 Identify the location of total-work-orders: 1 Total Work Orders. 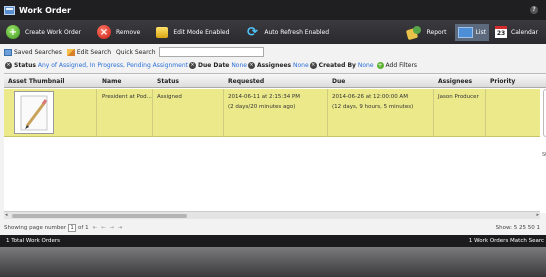
(33, 241).